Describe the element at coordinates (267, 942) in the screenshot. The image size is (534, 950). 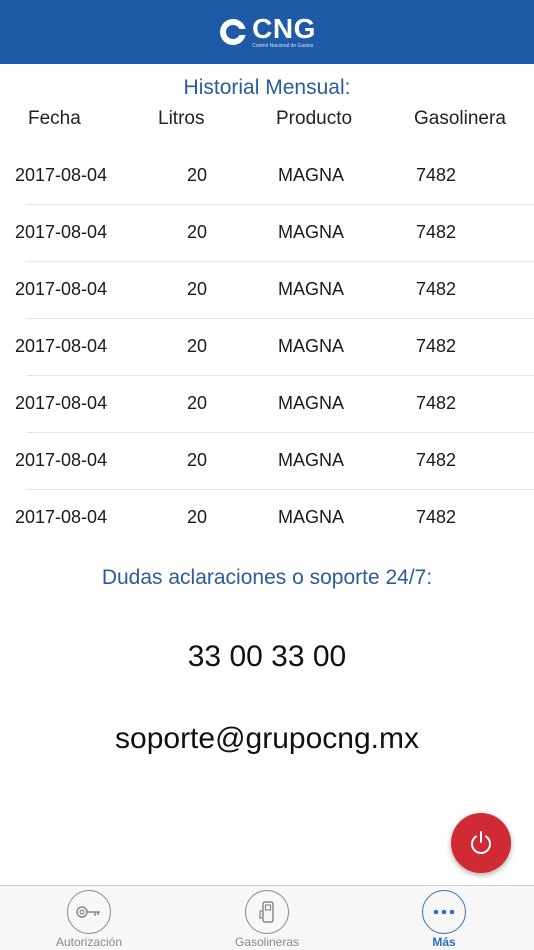
I see `tab-gasolineras-label: Gasolineras` at that location.